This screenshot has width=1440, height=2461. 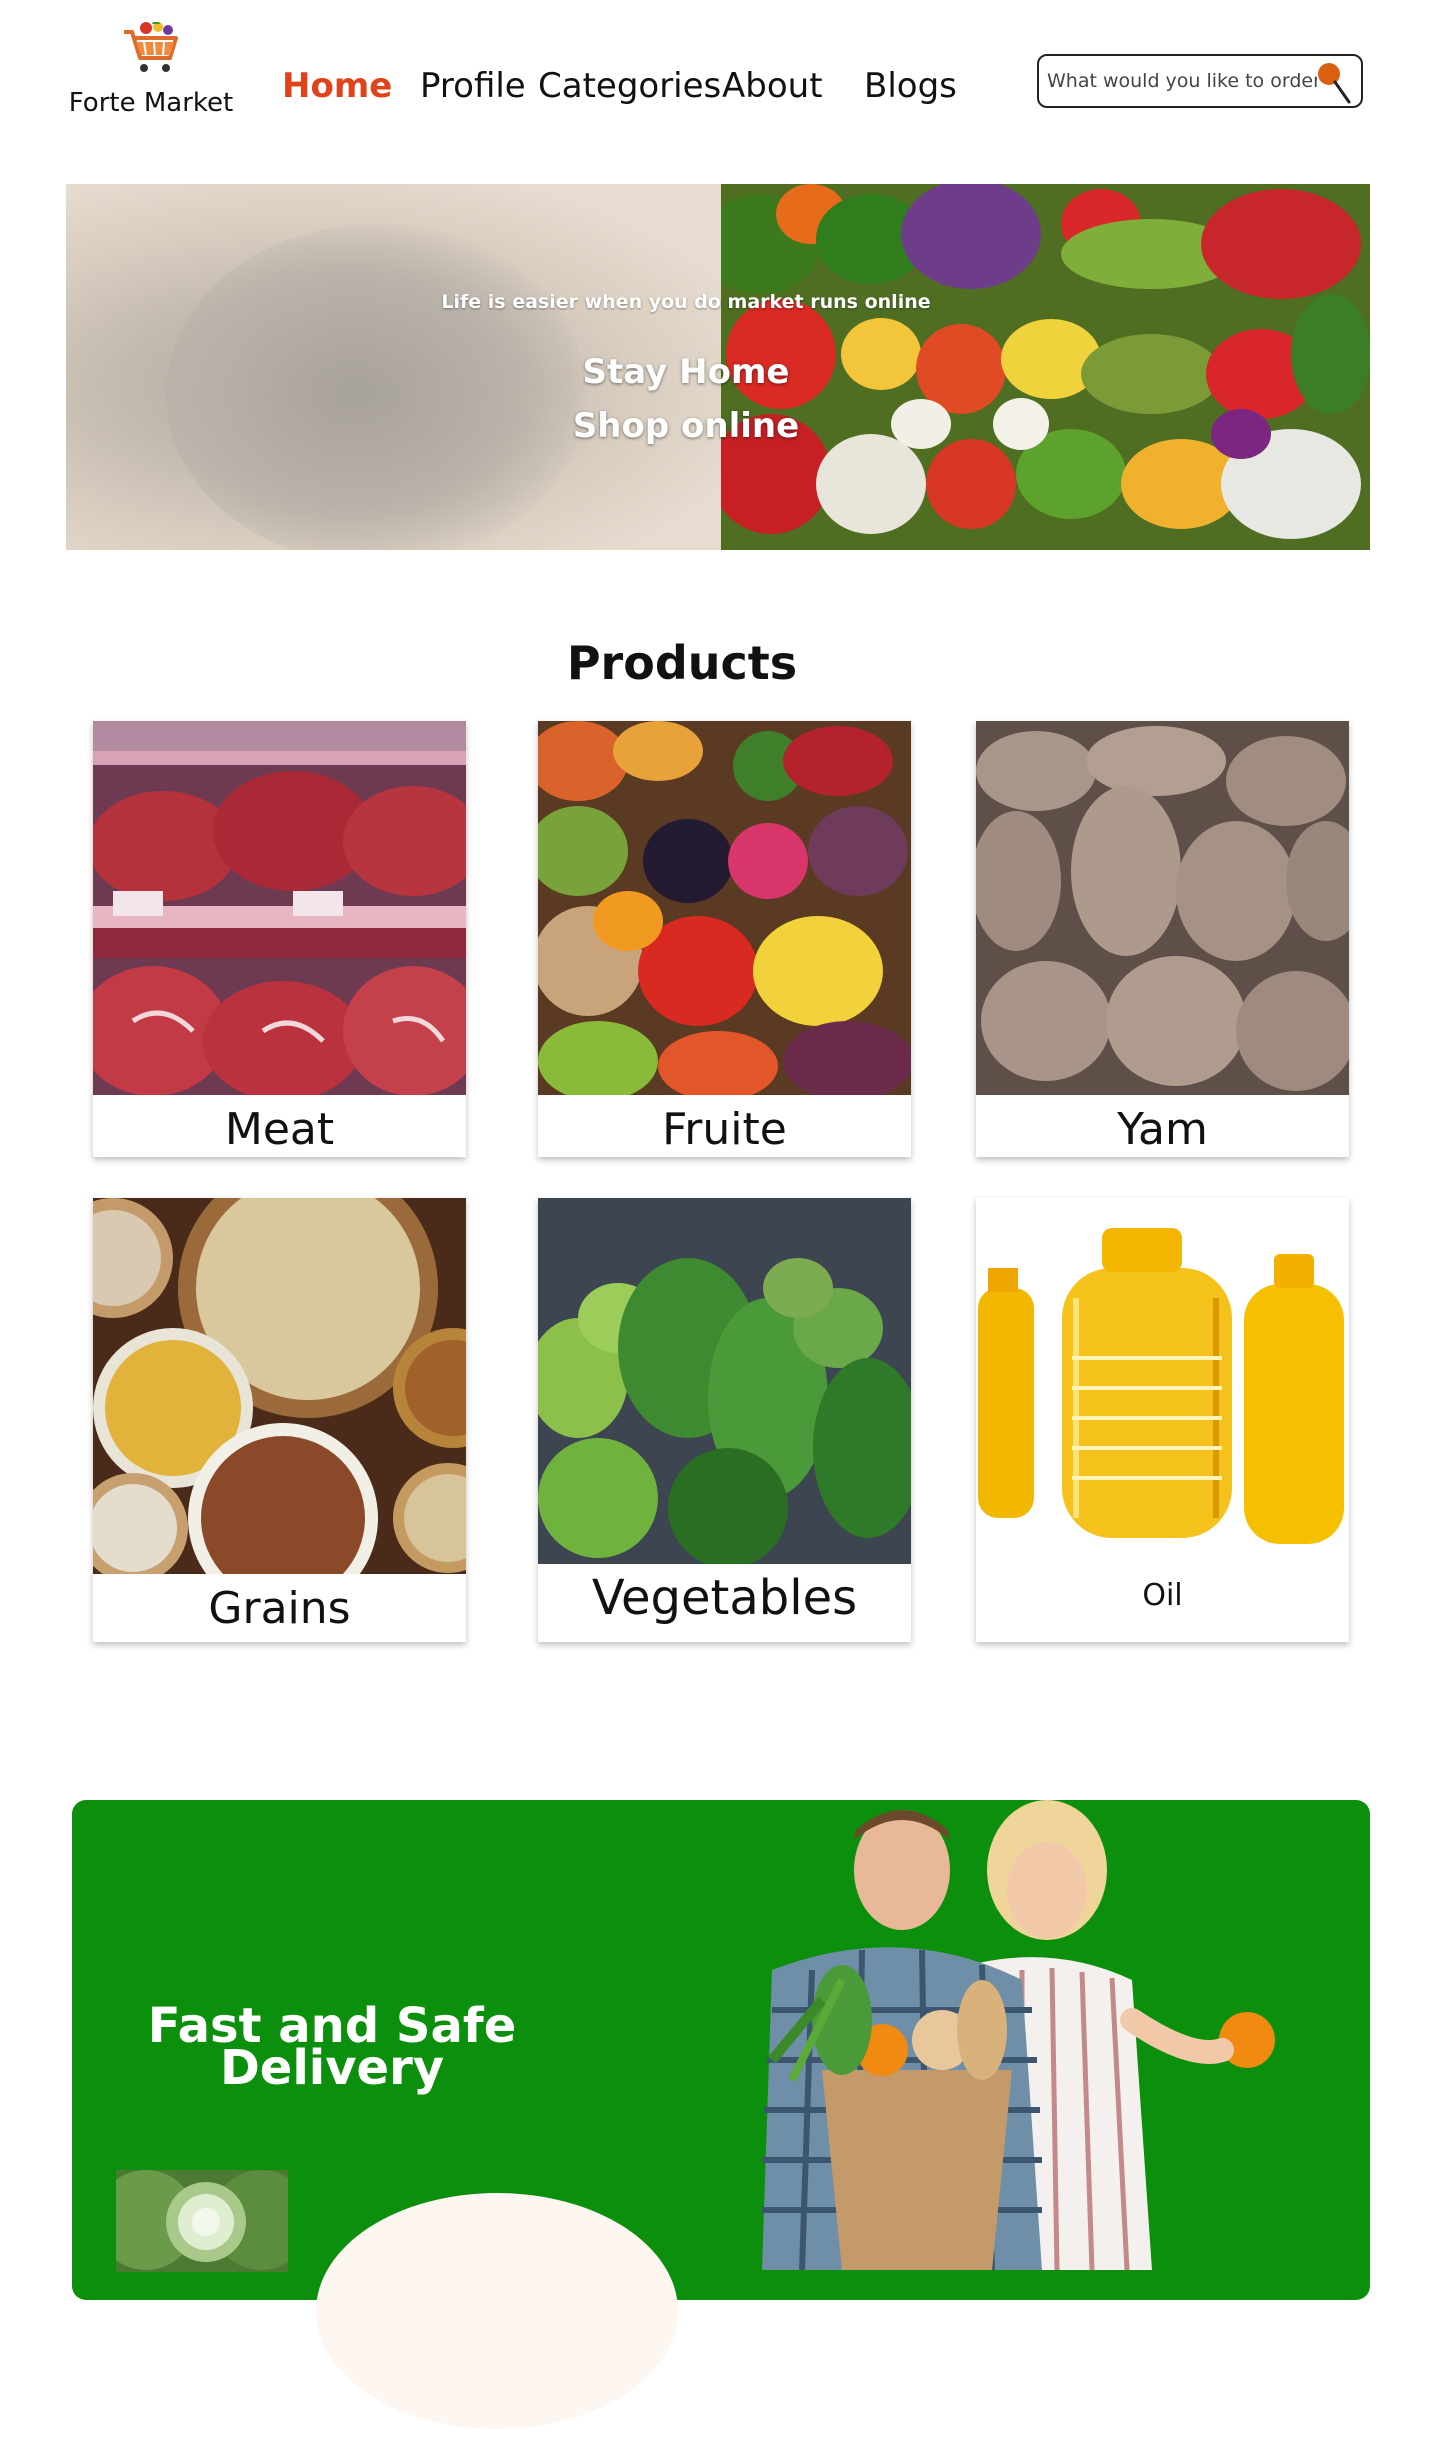 I want to click on product-card-yam: Yam, so click(x=1162, y=939).